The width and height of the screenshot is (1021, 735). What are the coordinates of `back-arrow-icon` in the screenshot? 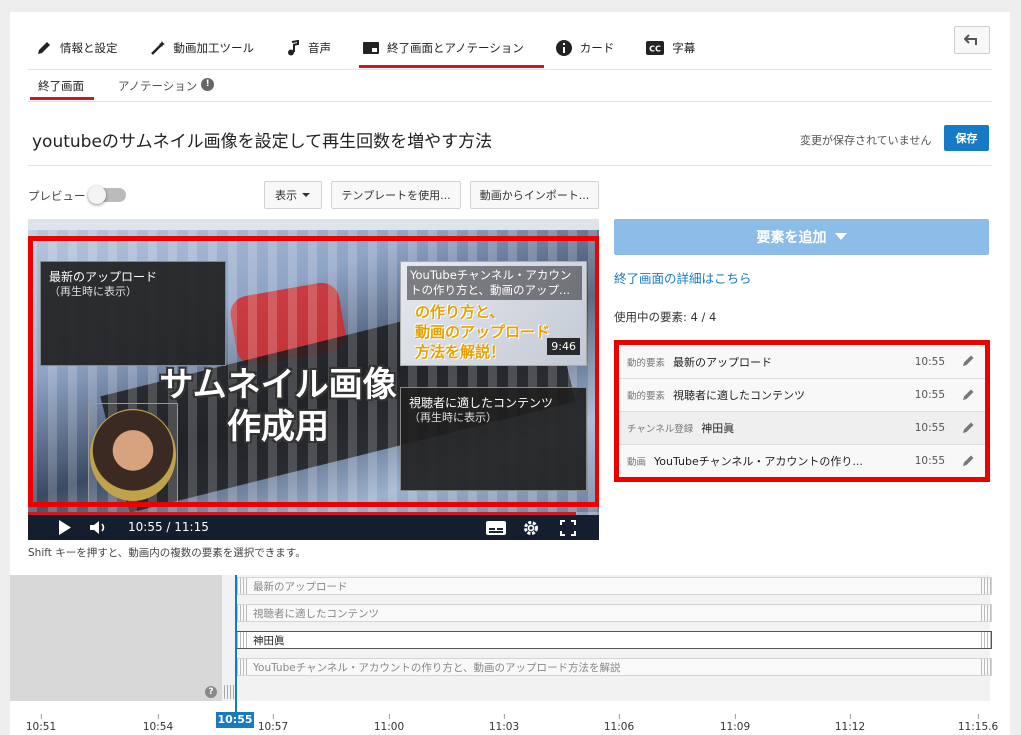 It's located at (970, 39).